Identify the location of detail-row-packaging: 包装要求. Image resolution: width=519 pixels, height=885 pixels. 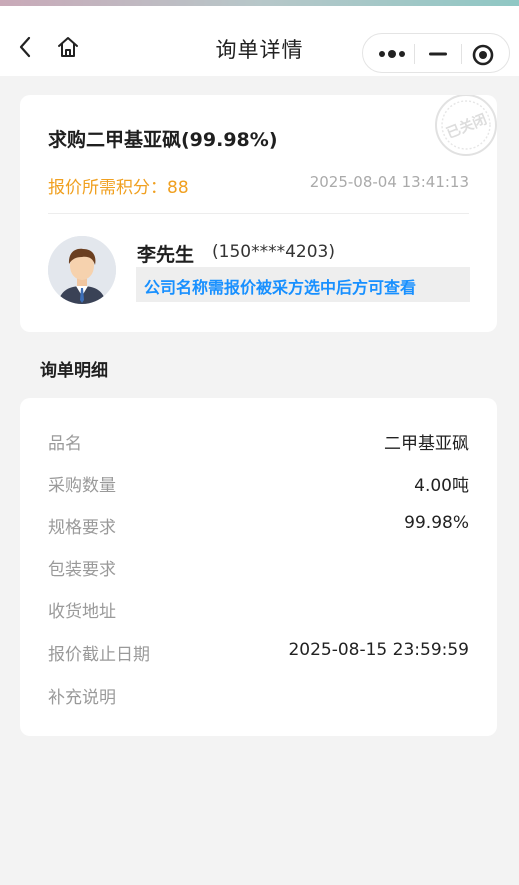
(258, 567).